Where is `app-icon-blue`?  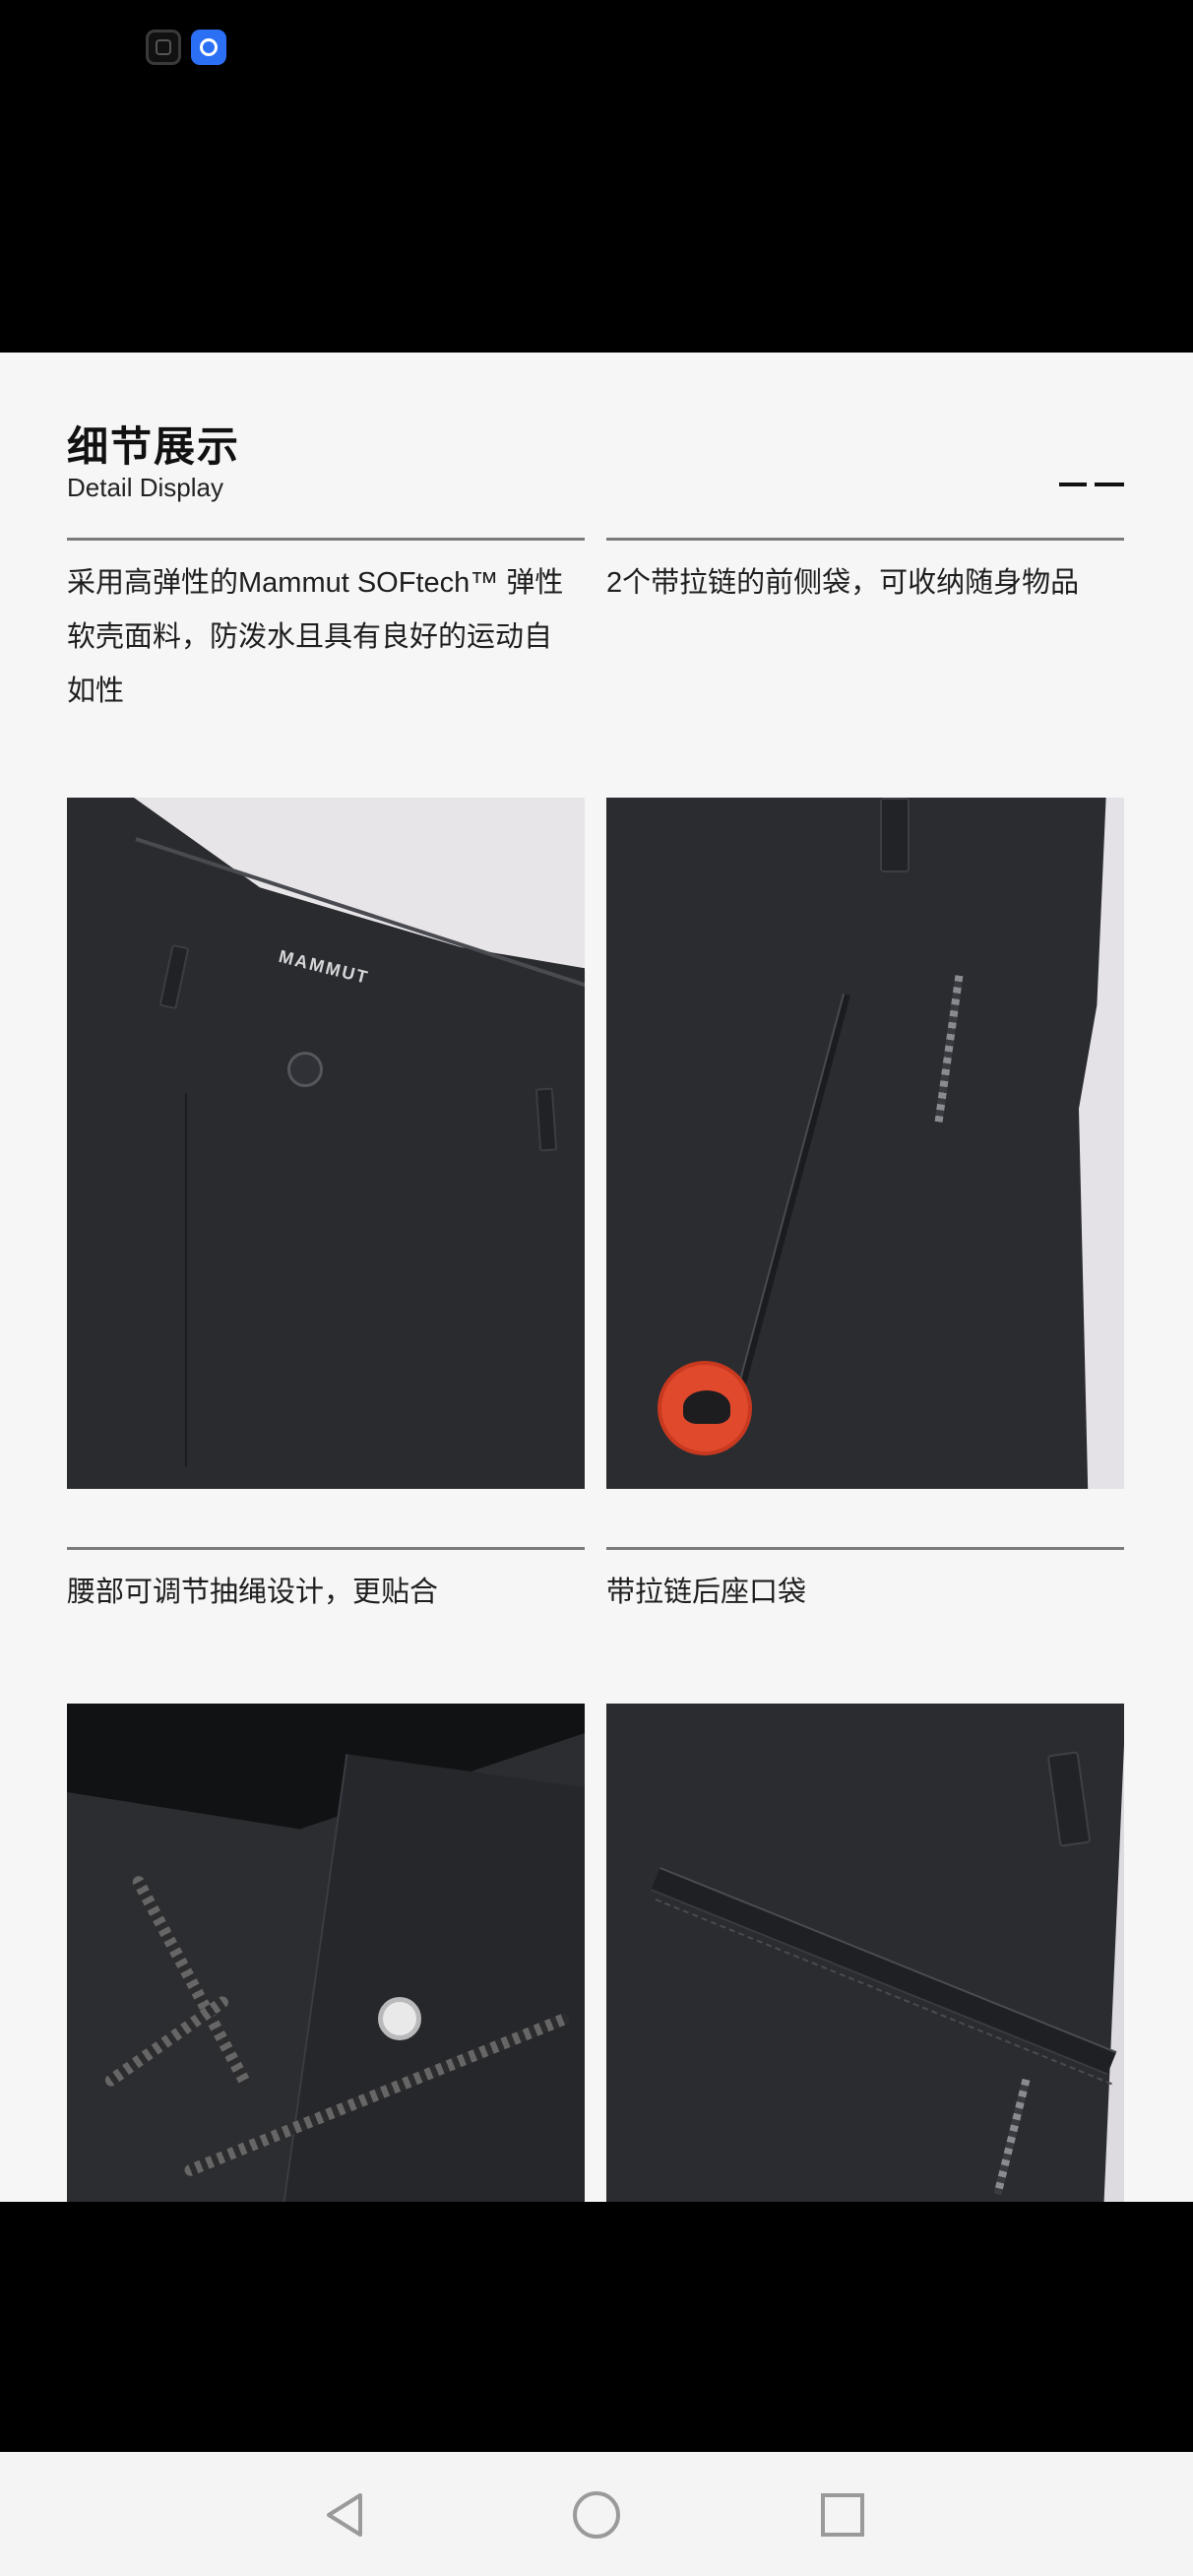 app-icon-blue is located at coordinates (208, 47).